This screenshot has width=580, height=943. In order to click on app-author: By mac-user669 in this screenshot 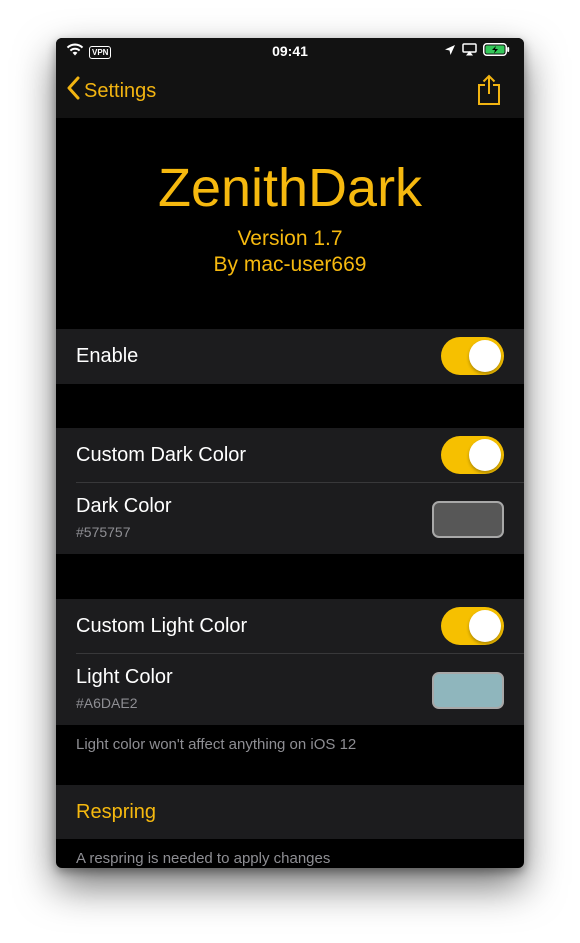, I will do `click(290, 264)`.